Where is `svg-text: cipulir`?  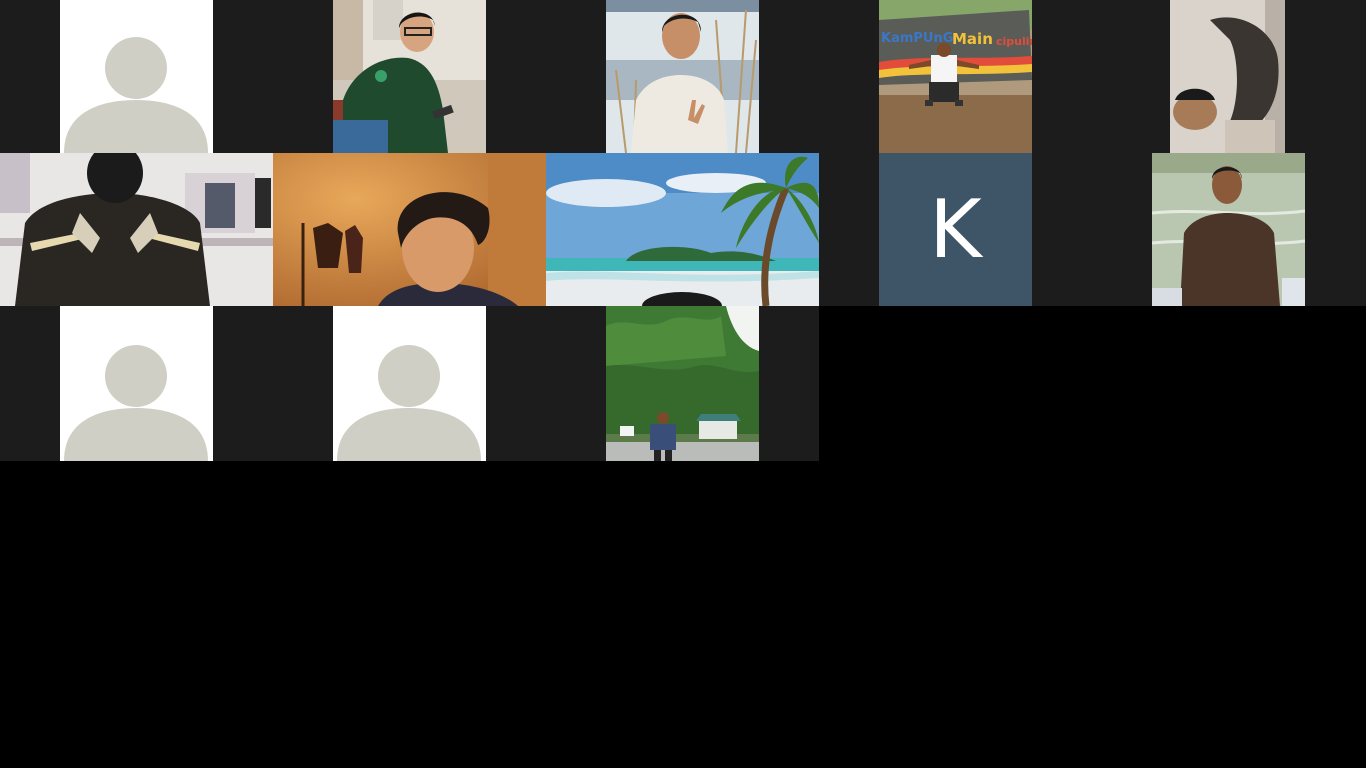 svg-text: cipulir is located at coordinates (1014, 41).